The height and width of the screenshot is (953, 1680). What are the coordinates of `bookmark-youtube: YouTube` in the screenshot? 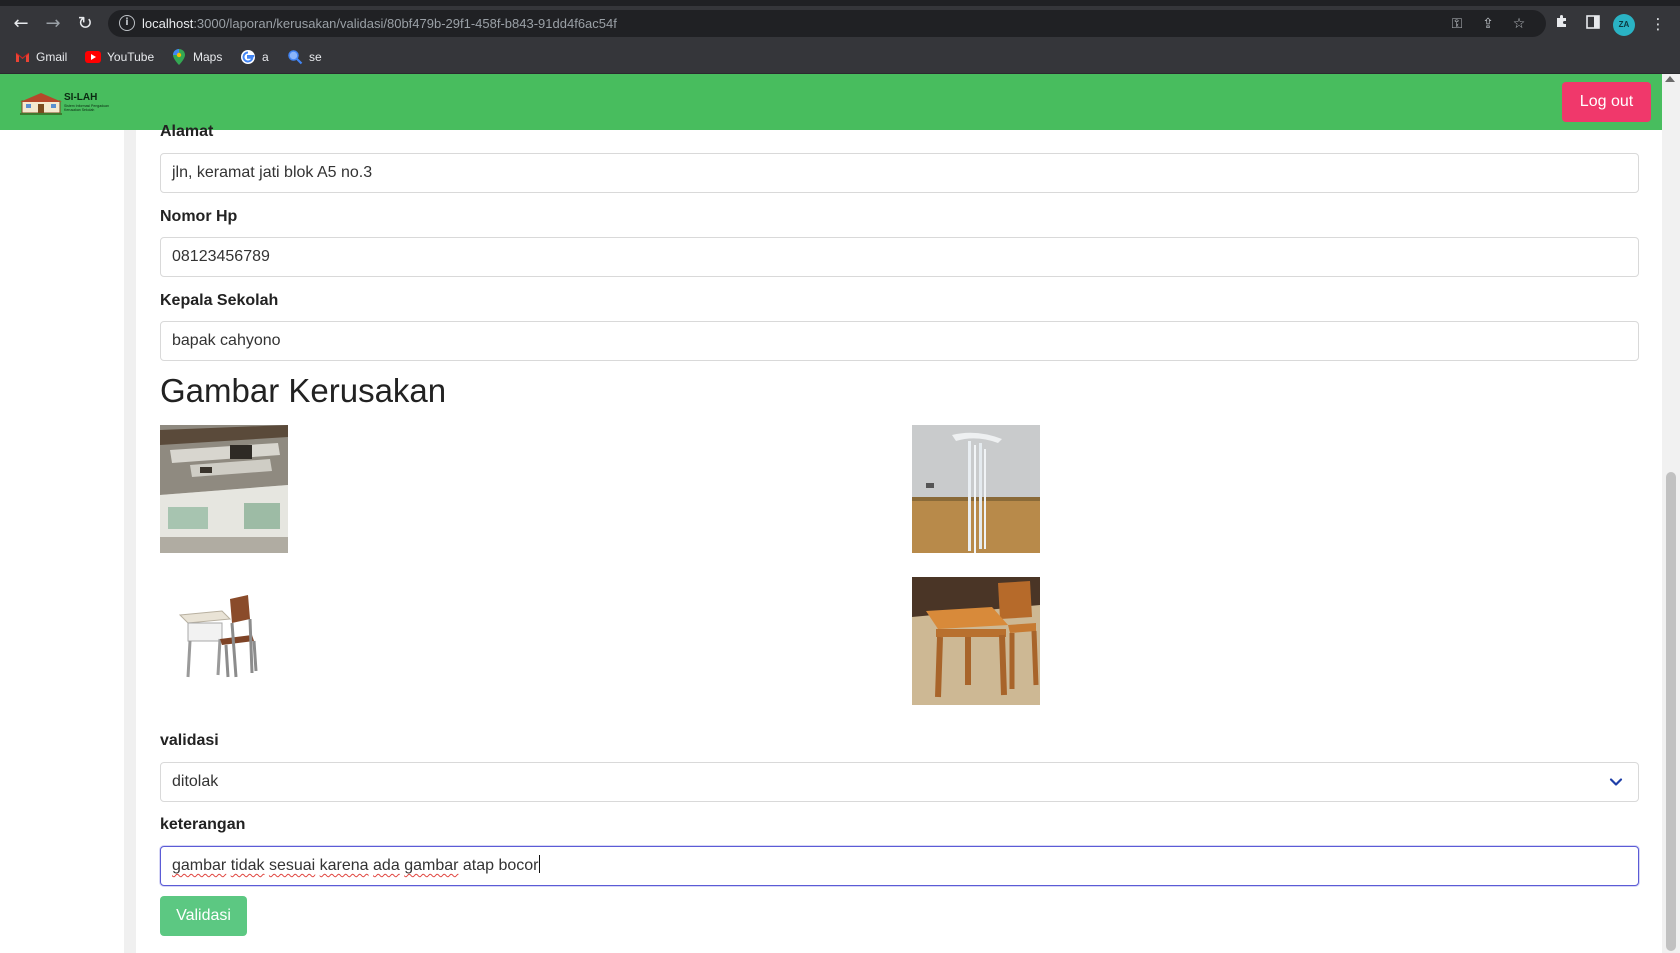 It's located at (119, 57).